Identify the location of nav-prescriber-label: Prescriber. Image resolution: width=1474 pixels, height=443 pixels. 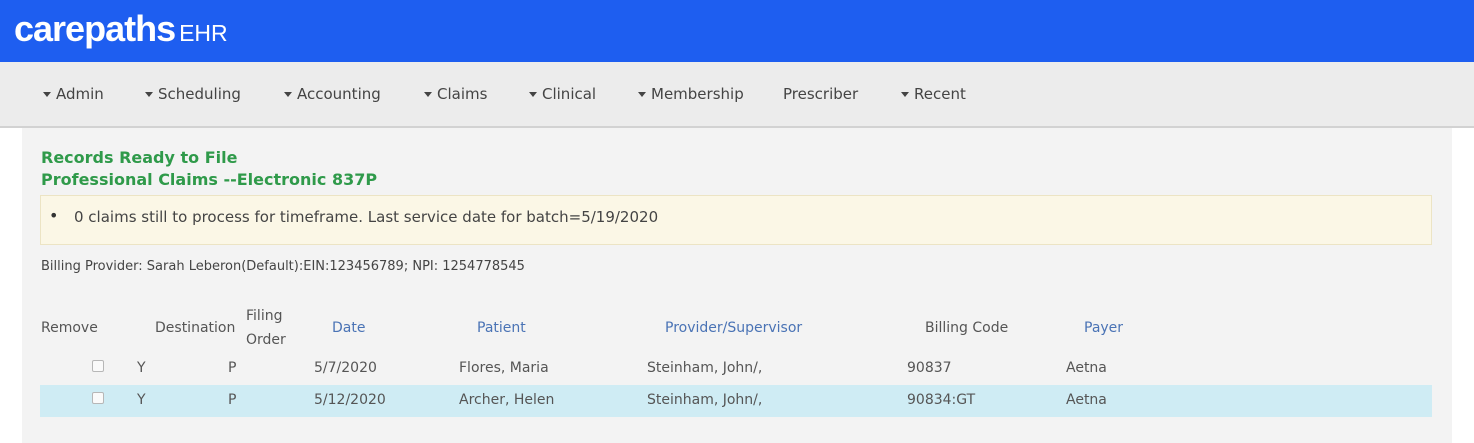
(821, 94).